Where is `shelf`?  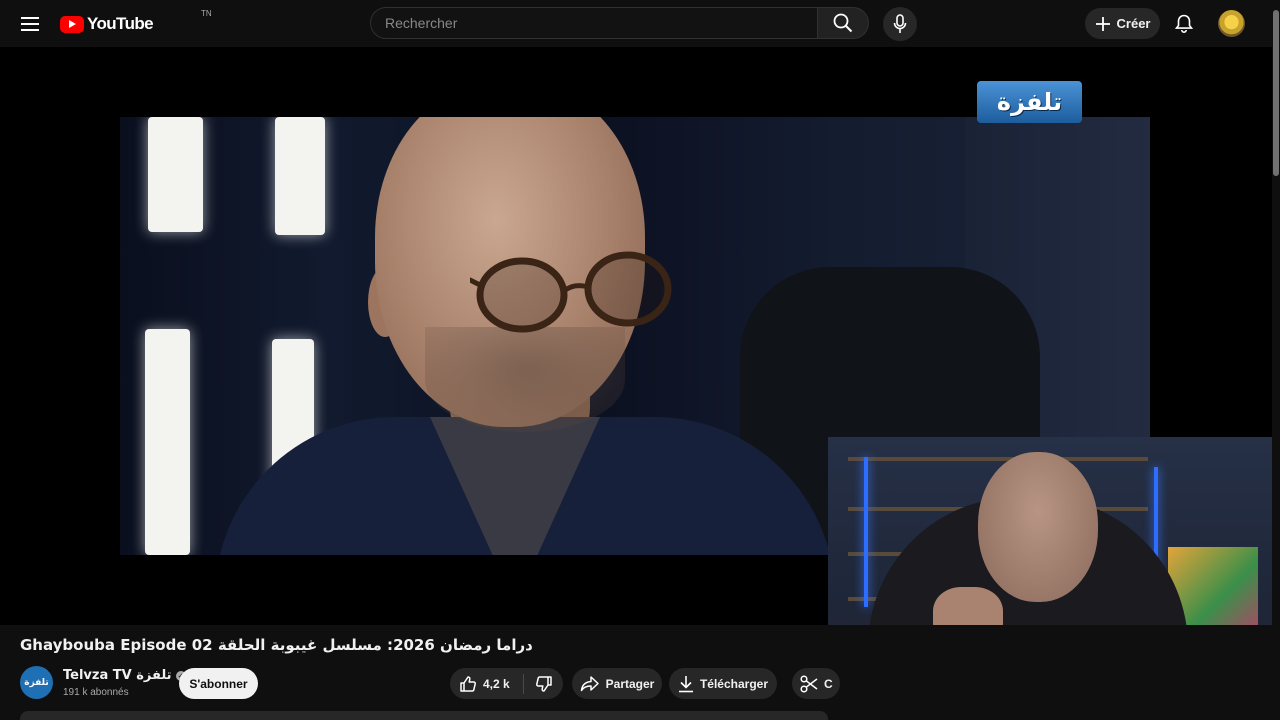 shelf is located at coordinates (998, 459).